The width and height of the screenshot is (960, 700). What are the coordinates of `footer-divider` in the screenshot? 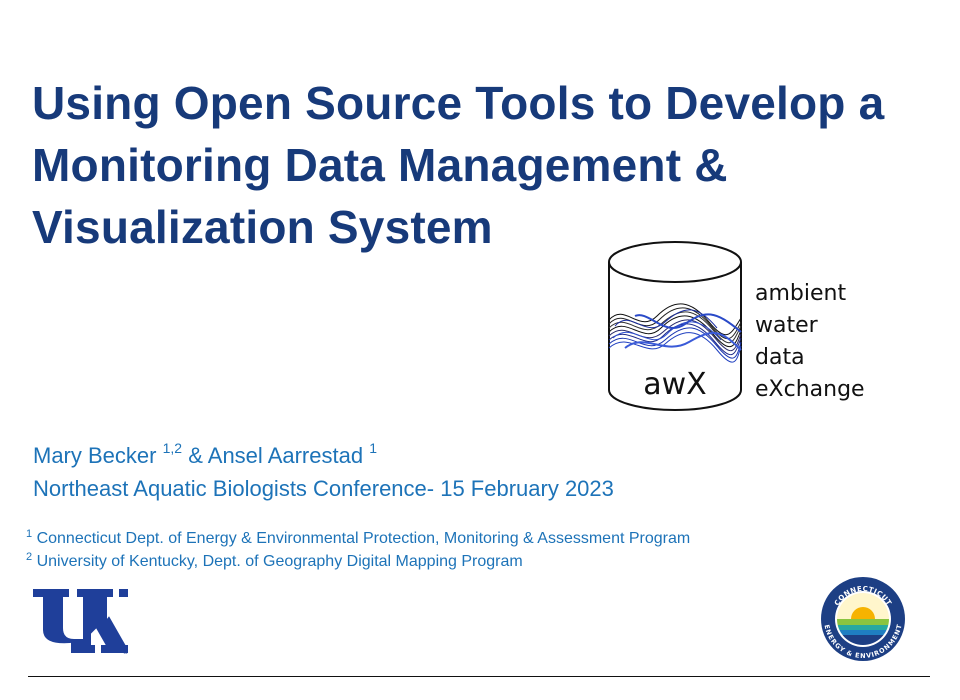 It's located at (479, 676).